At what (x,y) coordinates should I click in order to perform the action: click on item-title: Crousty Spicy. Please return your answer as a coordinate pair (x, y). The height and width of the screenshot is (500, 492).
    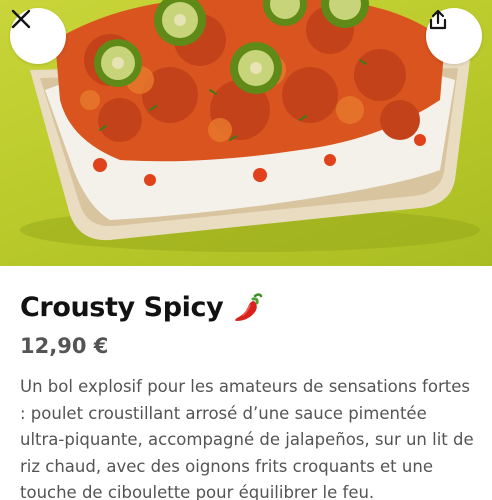
    Looking at the image, I should click on (122, 307).